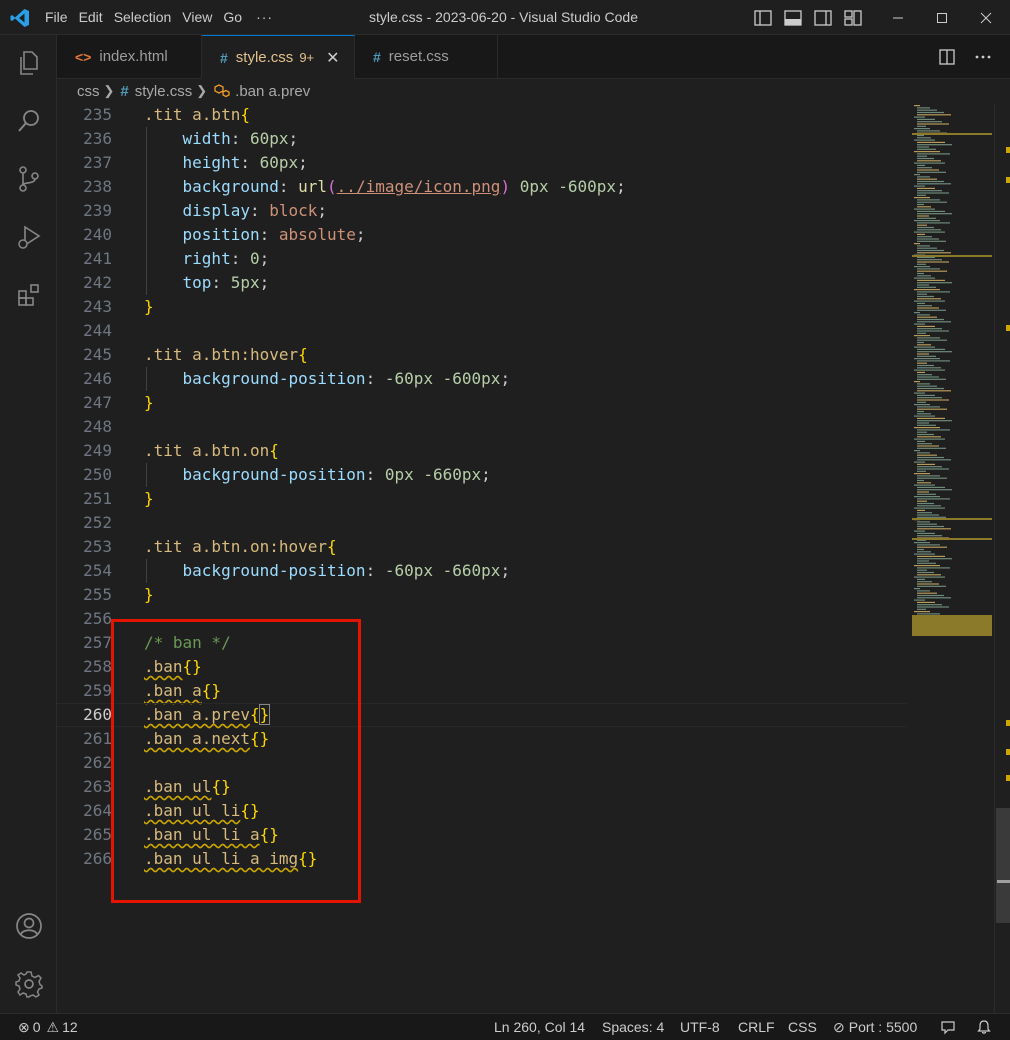 This screenshot has height=1040, width=1010. What do you see at coordinates (482, 475) in the screenshot?
I see `code-line: 250 background-position: 0px -660px;` at bounding box center [482, 475].